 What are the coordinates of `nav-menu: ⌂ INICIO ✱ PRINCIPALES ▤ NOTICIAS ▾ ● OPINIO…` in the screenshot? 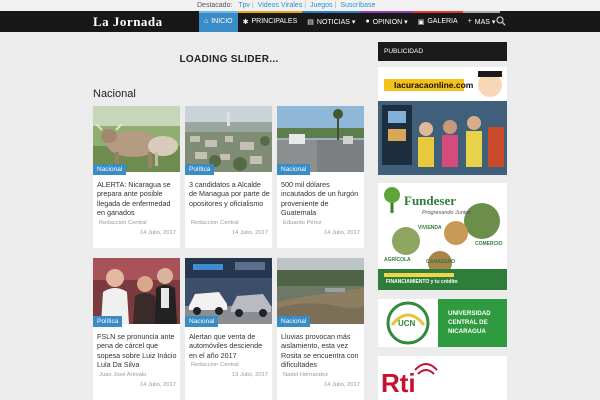 It's located at (350, 21).